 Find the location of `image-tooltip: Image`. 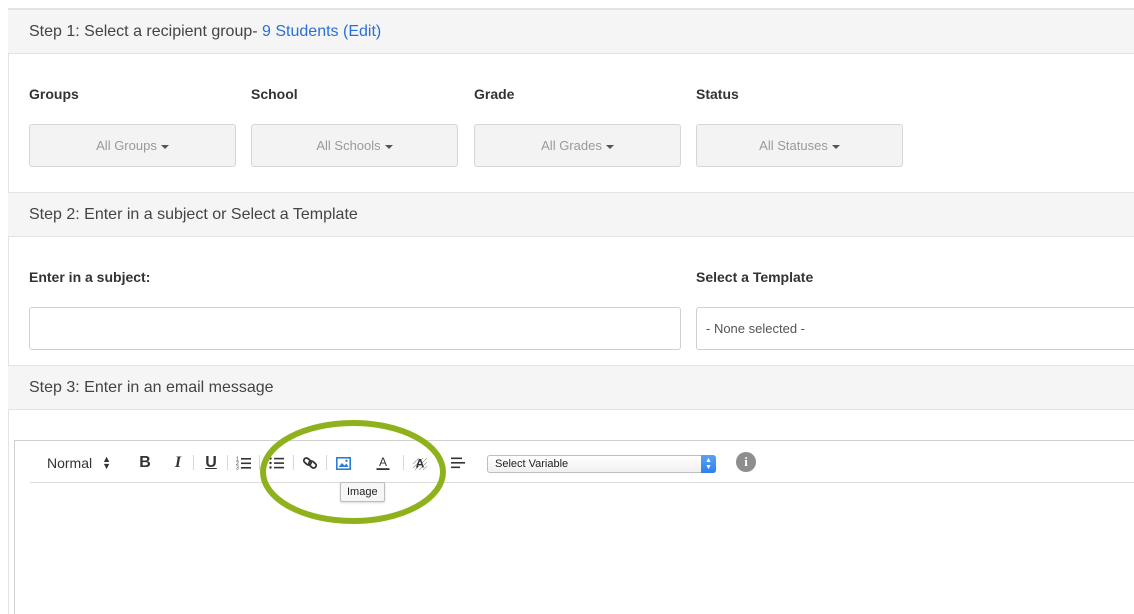

image-tooltip: Image is located at coordinates (362, 492).